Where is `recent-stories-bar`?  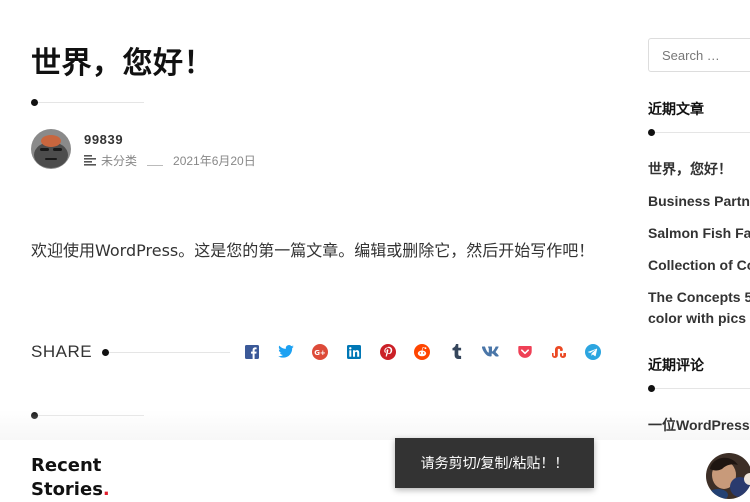 recent-stories-bar is located at coordinates (375, 471).